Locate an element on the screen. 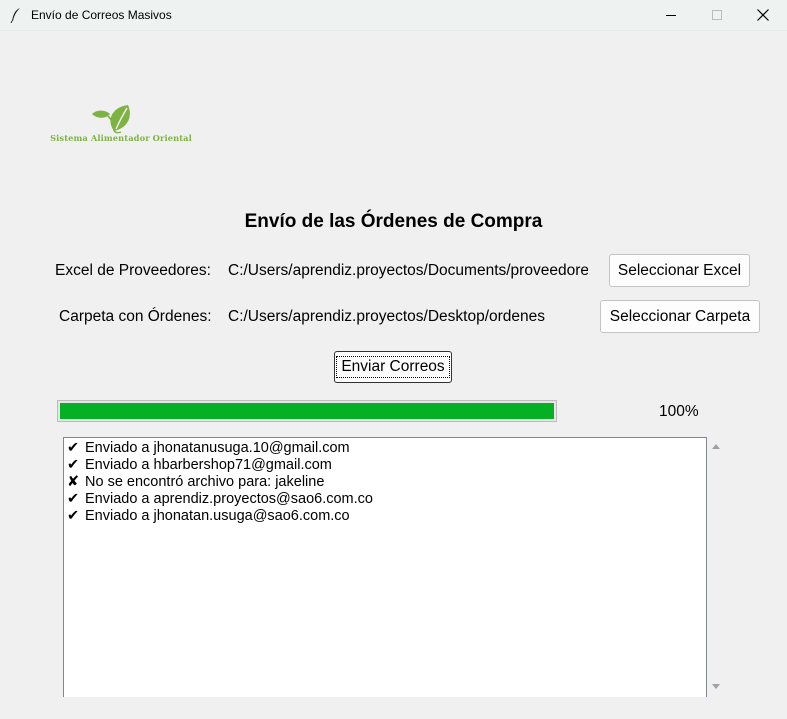 The width and height of the screenshot is (787, 719). log-text: Enviado a aprendiz.proyectos@sao6.com.co is located at coordinates (229, 499).